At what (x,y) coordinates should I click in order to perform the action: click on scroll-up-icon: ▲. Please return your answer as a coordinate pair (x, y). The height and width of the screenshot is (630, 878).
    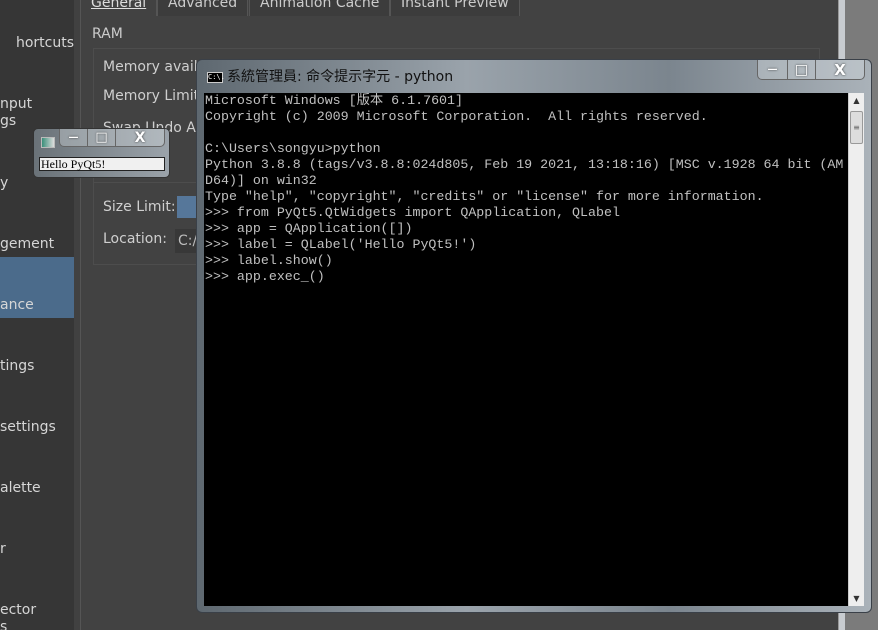
    Looking at the image, I should click on (856, 100).